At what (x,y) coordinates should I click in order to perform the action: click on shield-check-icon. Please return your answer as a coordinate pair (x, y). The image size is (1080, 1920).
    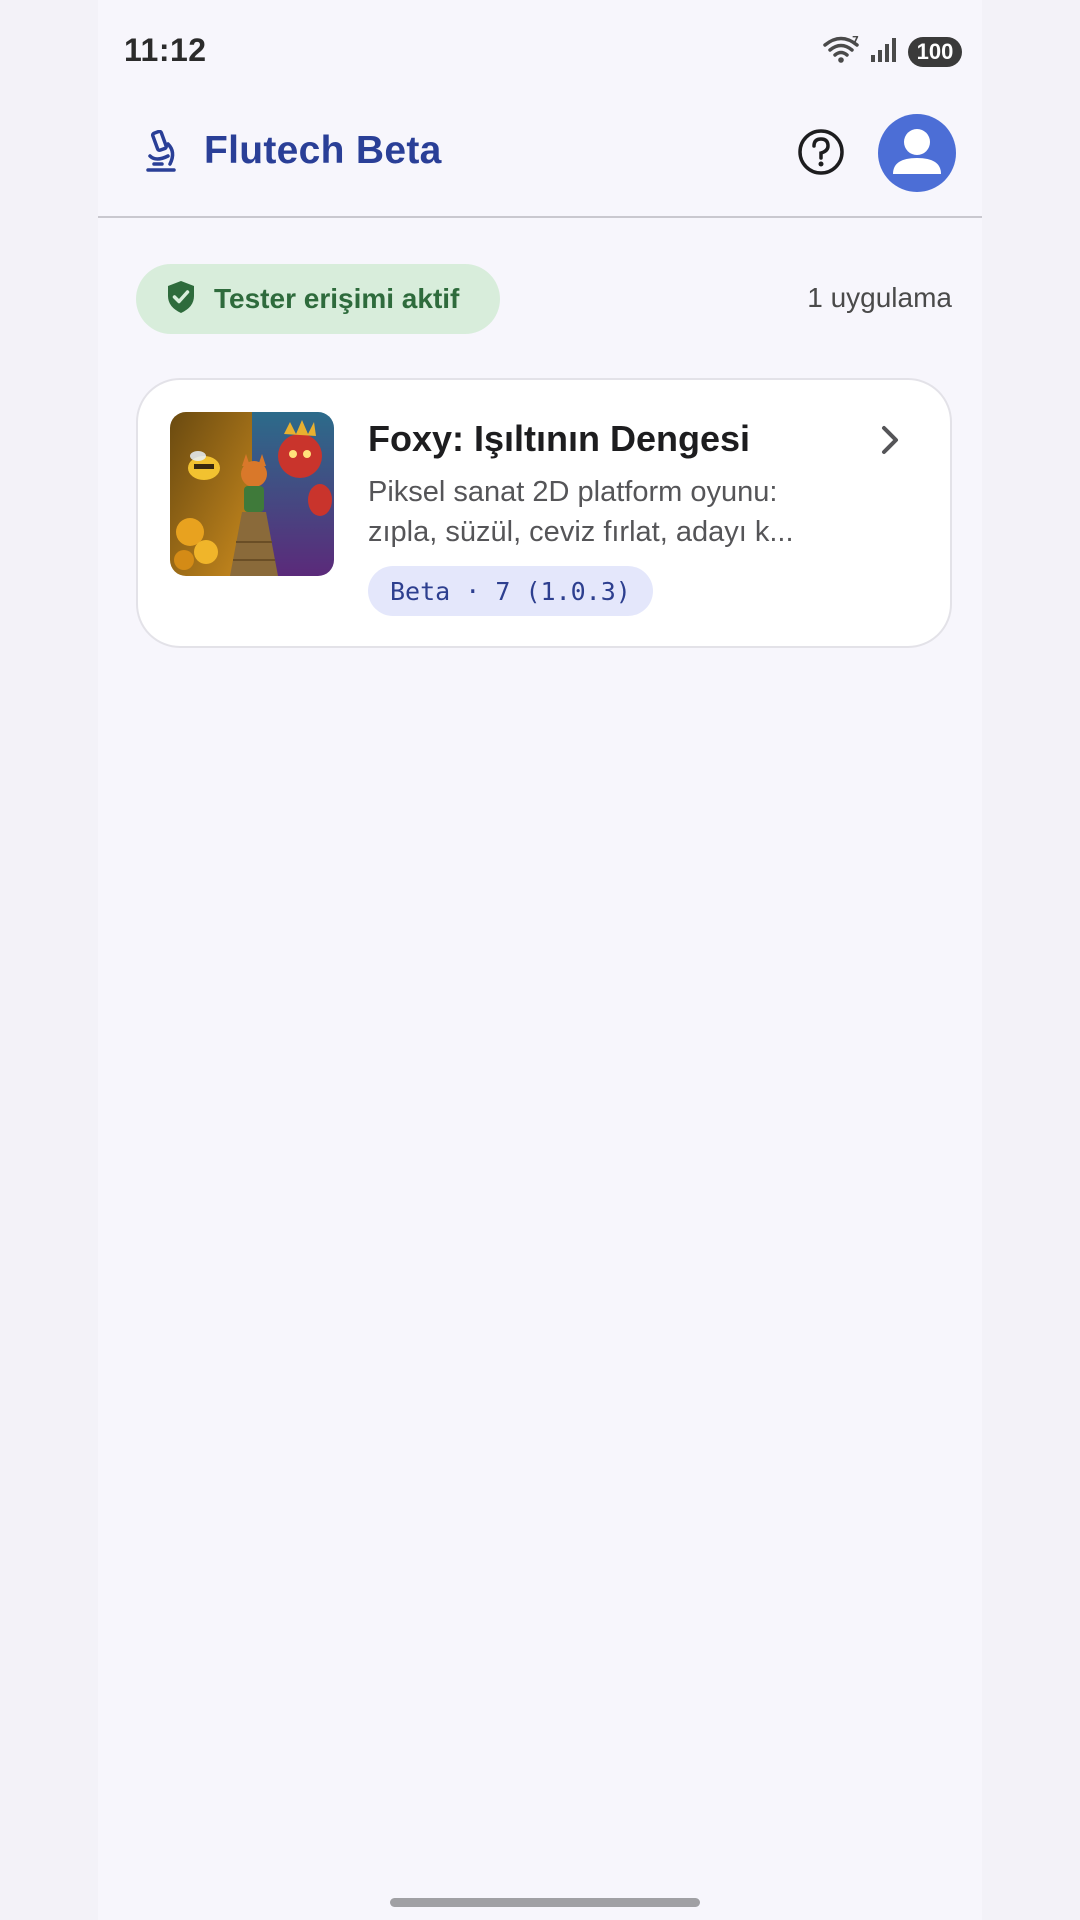
    Looking at the image, I should click on (181, 299).